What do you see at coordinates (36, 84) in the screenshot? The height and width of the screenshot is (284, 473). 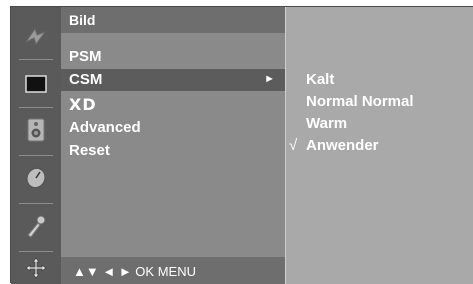 I see `screen-icon` at bounding box center [36, 84].